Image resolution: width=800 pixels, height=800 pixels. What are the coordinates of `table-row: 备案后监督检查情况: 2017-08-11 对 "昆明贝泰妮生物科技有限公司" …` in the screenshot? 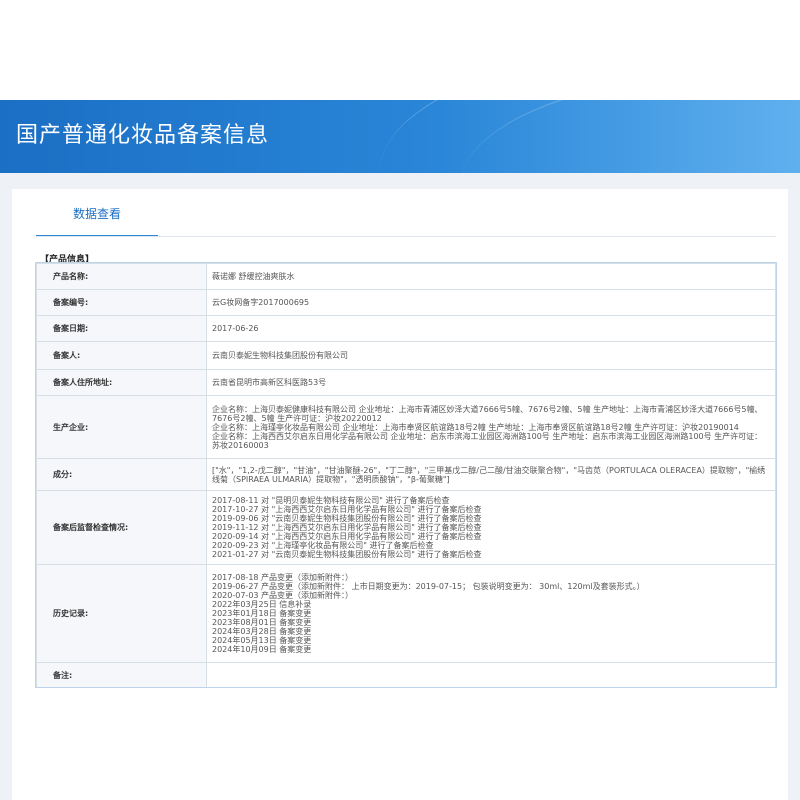 It's located at (406, 527).